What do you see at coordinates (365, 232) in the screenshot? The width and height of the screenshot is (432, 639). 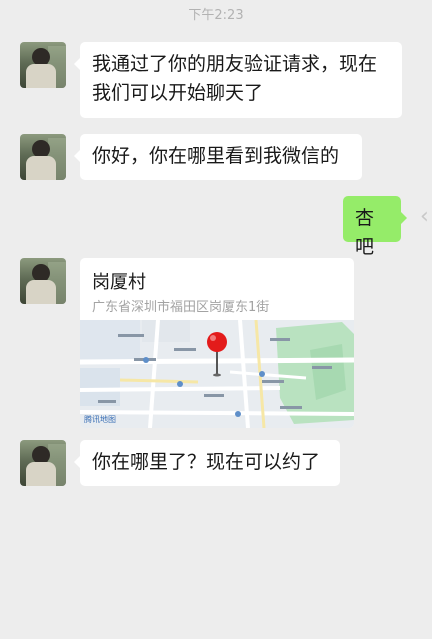 I see `message-text: 杏吧` at bounding box center [365, 232].